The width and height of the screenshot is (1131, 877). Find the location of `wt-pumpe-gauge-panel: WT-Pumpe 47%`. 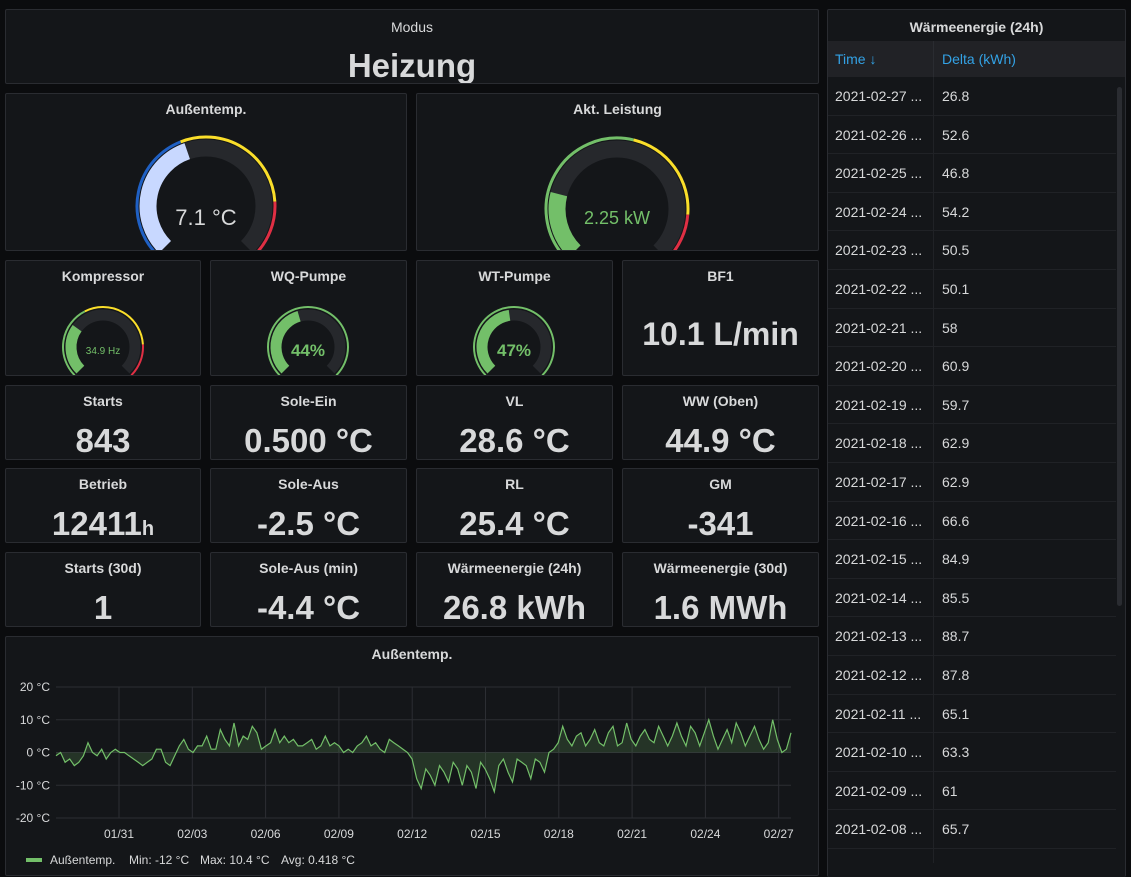

wt-pumpe-gauge-panel: WT-Pumpe 47% is located at coordinates (514, 318).